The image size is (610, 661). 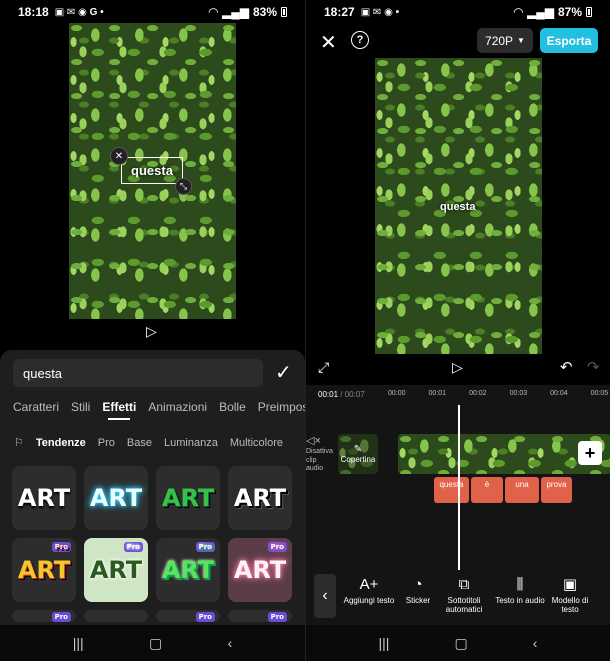 What do you see at coordinates (358, 454) in the screenshot?
I see `cover-button: ✎ Copertina` at bounding box center [358, 454].